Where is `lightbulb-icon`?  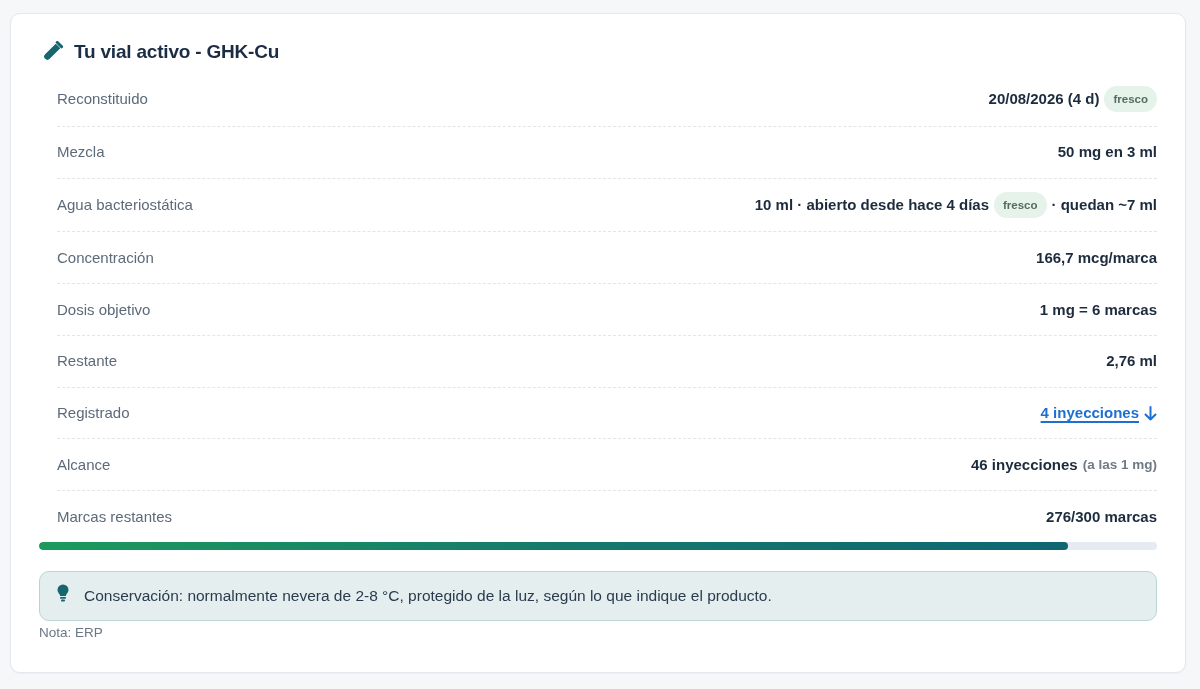 lightbulb-icon is located at coordinates (63, 592).